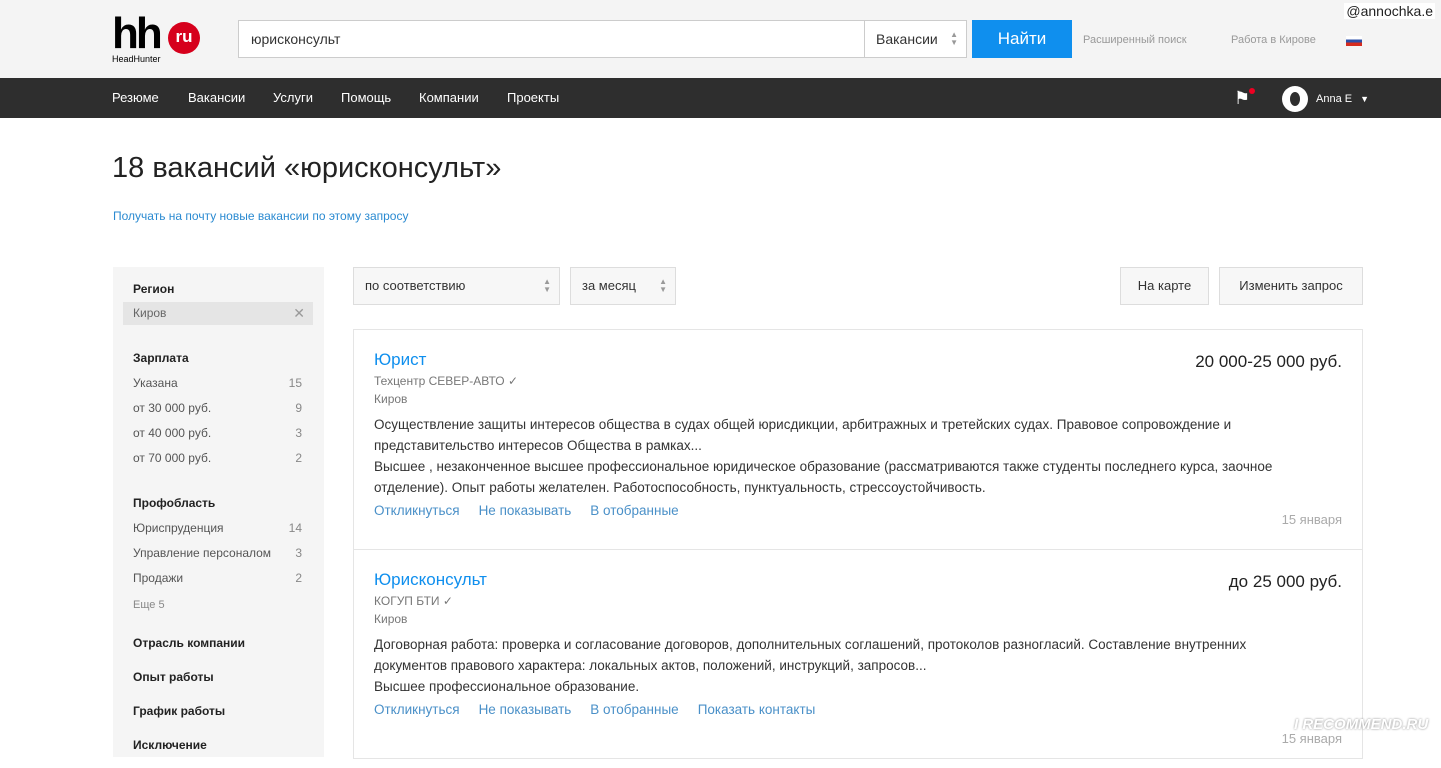  Describe the element at coordinates (179, 711) in the screenshot. I see `filter-heading-schedule: График работы` at that location.